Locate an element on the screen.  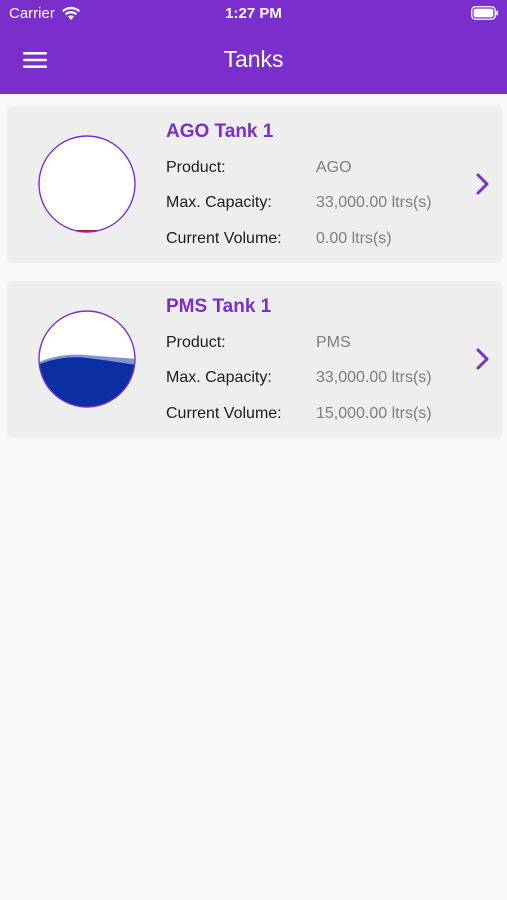
app-header: Carrier 1:27 PM Tanks is located at coordinates (253, 47).